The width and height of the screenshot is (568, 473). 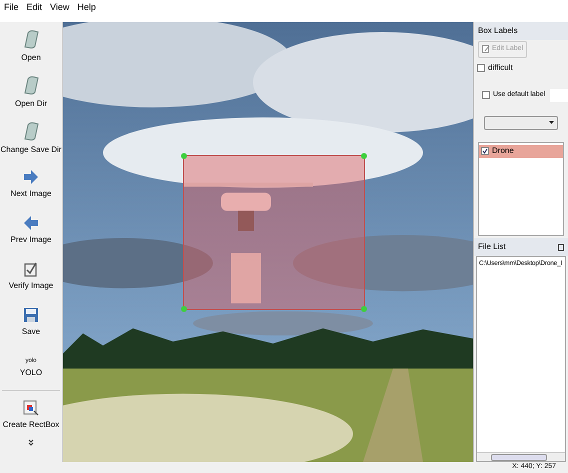 What do you see at coordinates (60, 7) in the screenshot?
I see `menu-item: View` at bounding box center [60, 7].